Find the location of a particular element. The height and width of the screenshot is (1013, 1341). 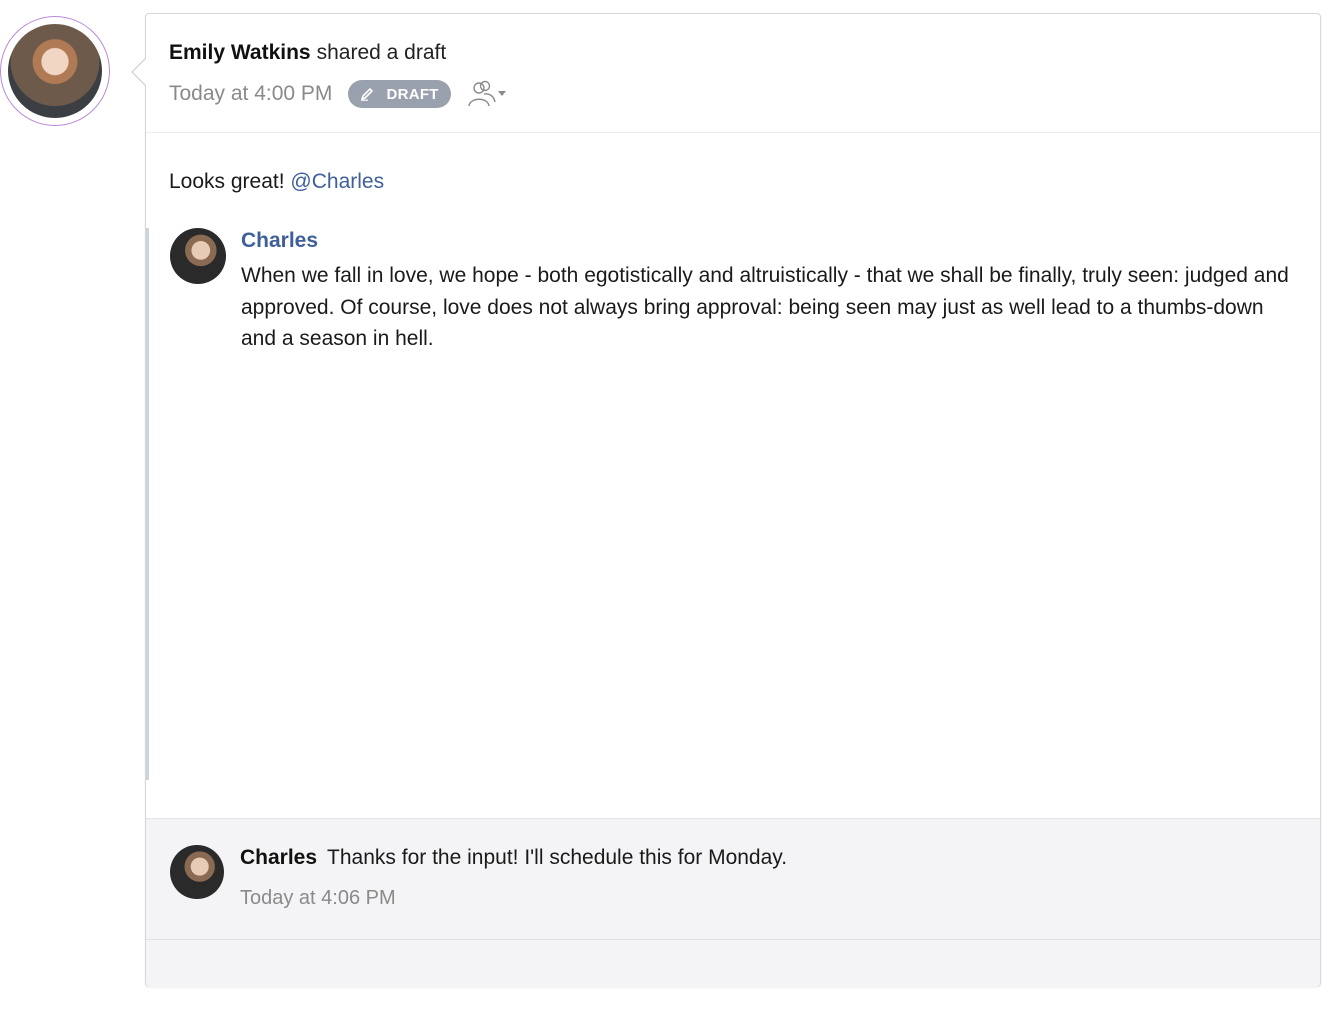

post-timestamp: Today at 4:00 PM is located at coordinates (250, 94).